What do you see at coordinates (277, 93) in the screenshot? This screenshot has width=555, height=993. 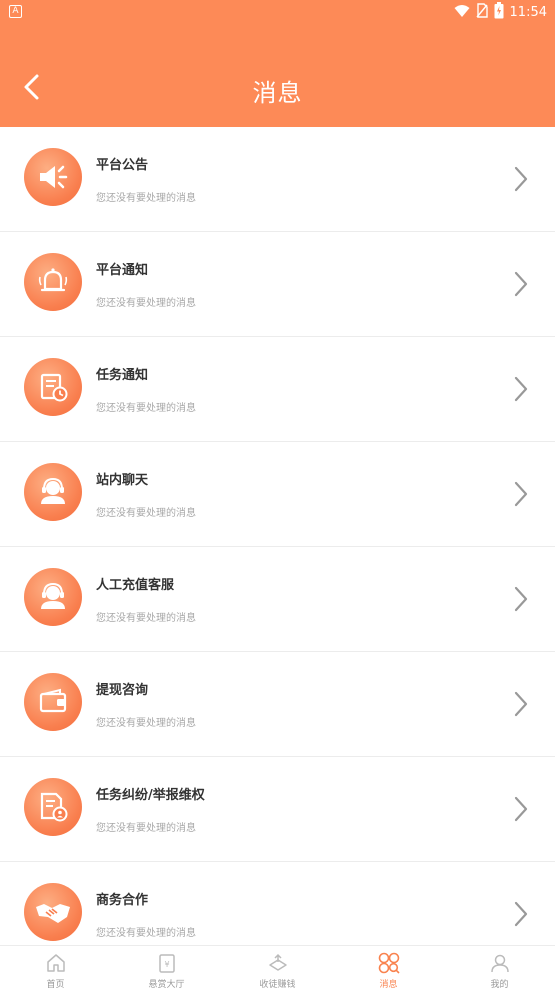 I see `page-title: 消息` at bounding box center [277, 93].